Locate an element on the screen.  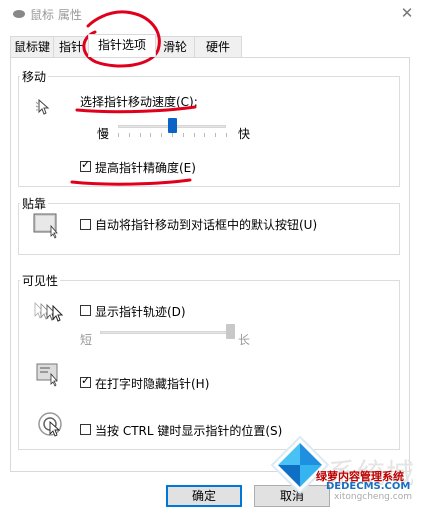
snap-label: 自动将指针移动到对话框中的默认按钮(U) is located at coordinates (206, 224).